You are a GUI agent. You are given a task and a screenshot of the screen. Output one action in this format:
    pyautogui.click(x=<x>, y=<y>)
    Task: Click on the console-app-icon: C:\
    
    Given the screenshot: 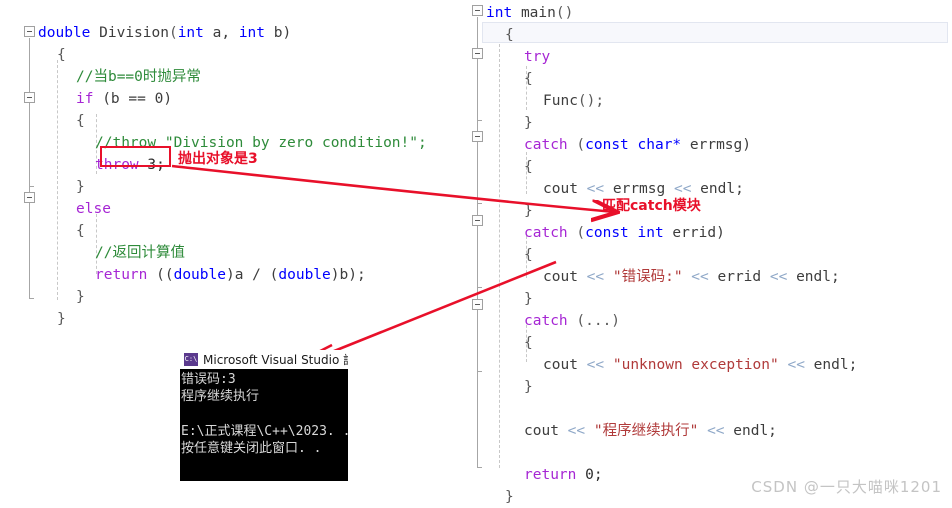 What is the action you would take?
    pyautogui.click(x=191, y=359)
    